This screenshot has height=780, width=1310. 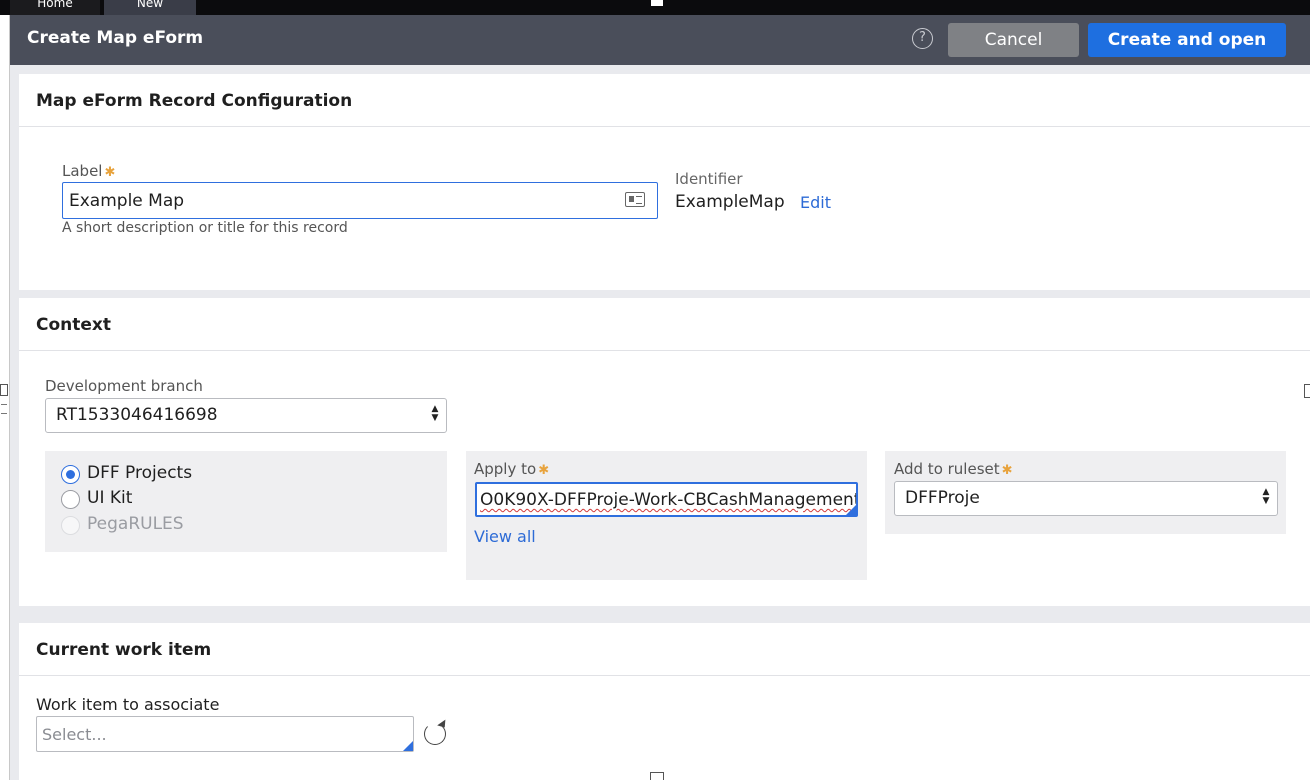 I want to click on radio-label: DFF Projects, so click(x=140, y=473).